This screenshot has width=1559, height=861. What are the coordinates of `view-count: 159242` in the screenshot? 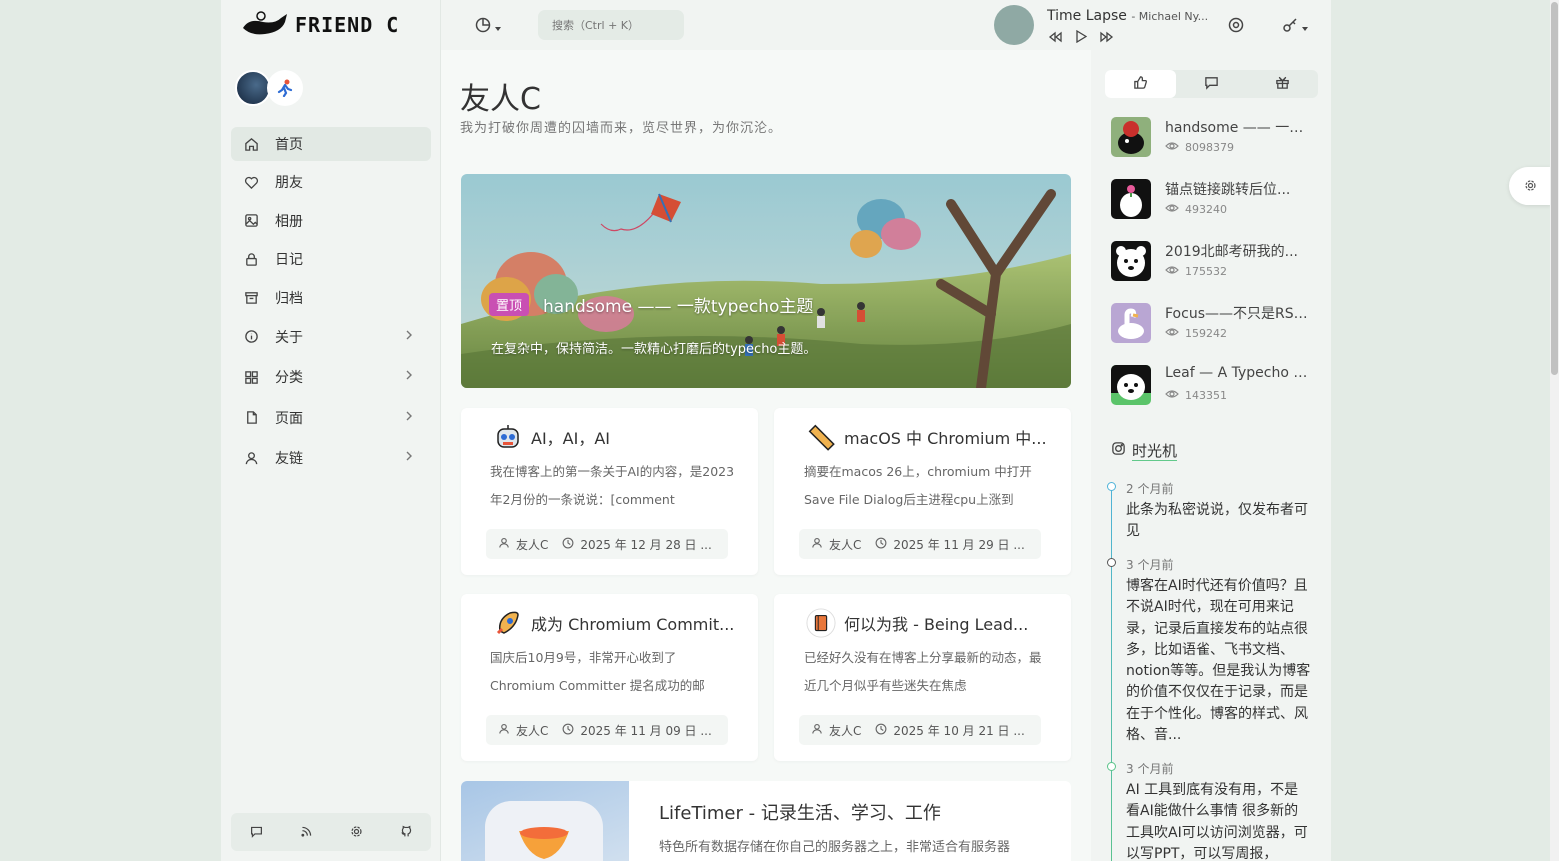 It's located at (1206, 333).